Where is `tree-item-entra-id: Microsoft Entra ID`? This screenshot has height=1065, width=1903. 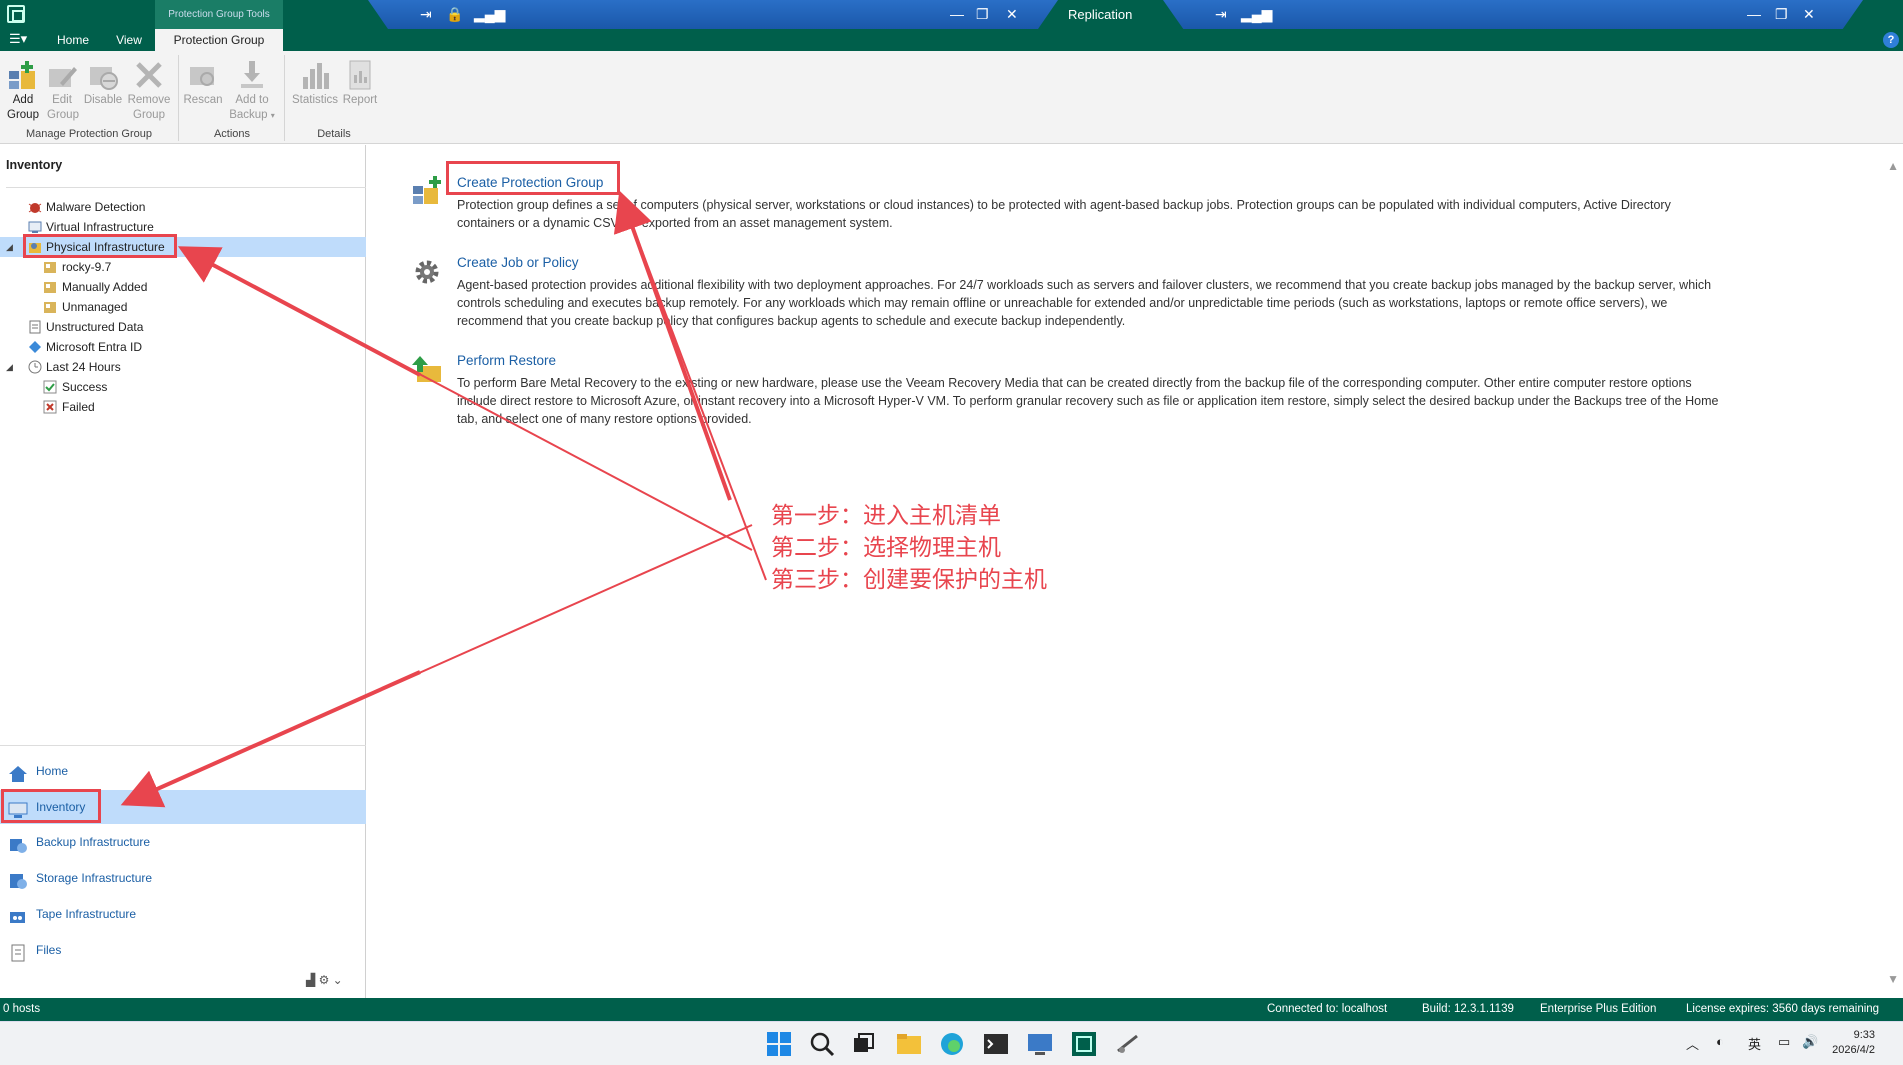 tree-item-entra-id: Microsoft Entra ID is located at coordinates (183, 347).